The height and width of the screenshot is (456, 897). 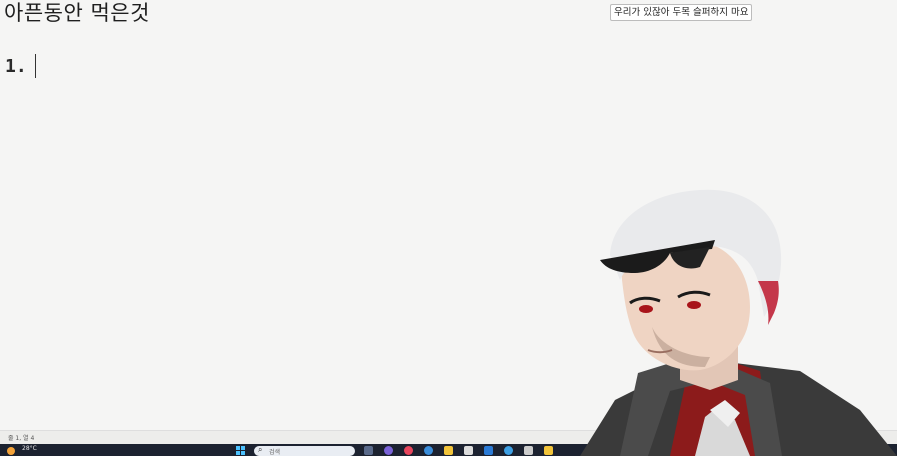 I want to click on chrome-icon, so click(x=408, y=450).